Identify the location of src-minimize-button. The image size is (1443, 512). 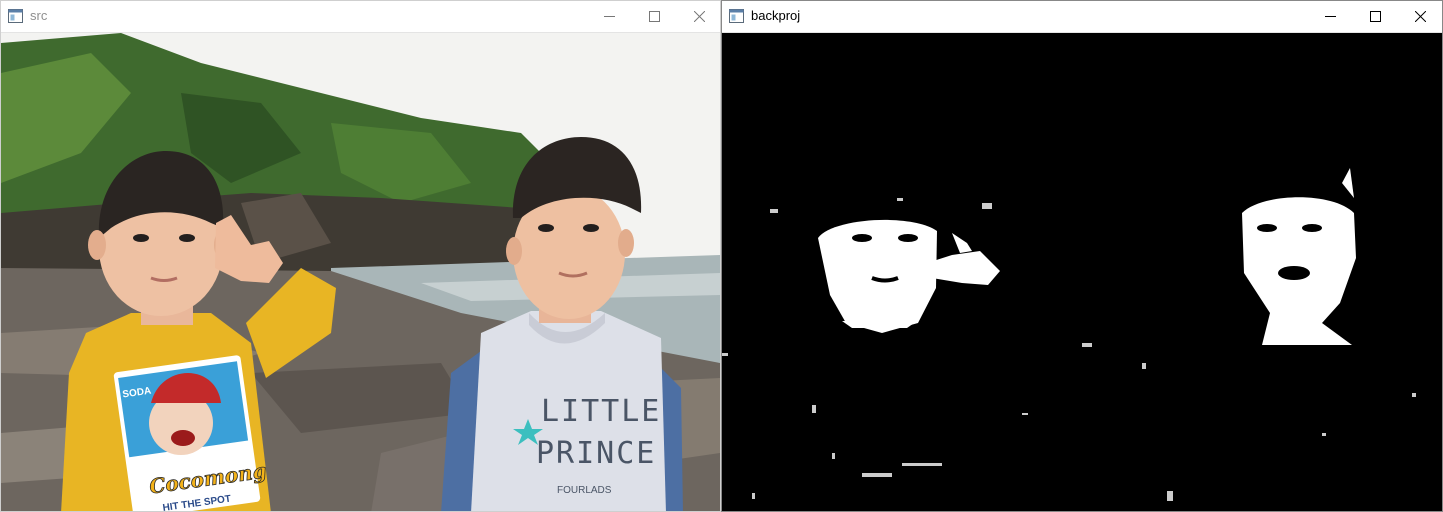
(609, 16).